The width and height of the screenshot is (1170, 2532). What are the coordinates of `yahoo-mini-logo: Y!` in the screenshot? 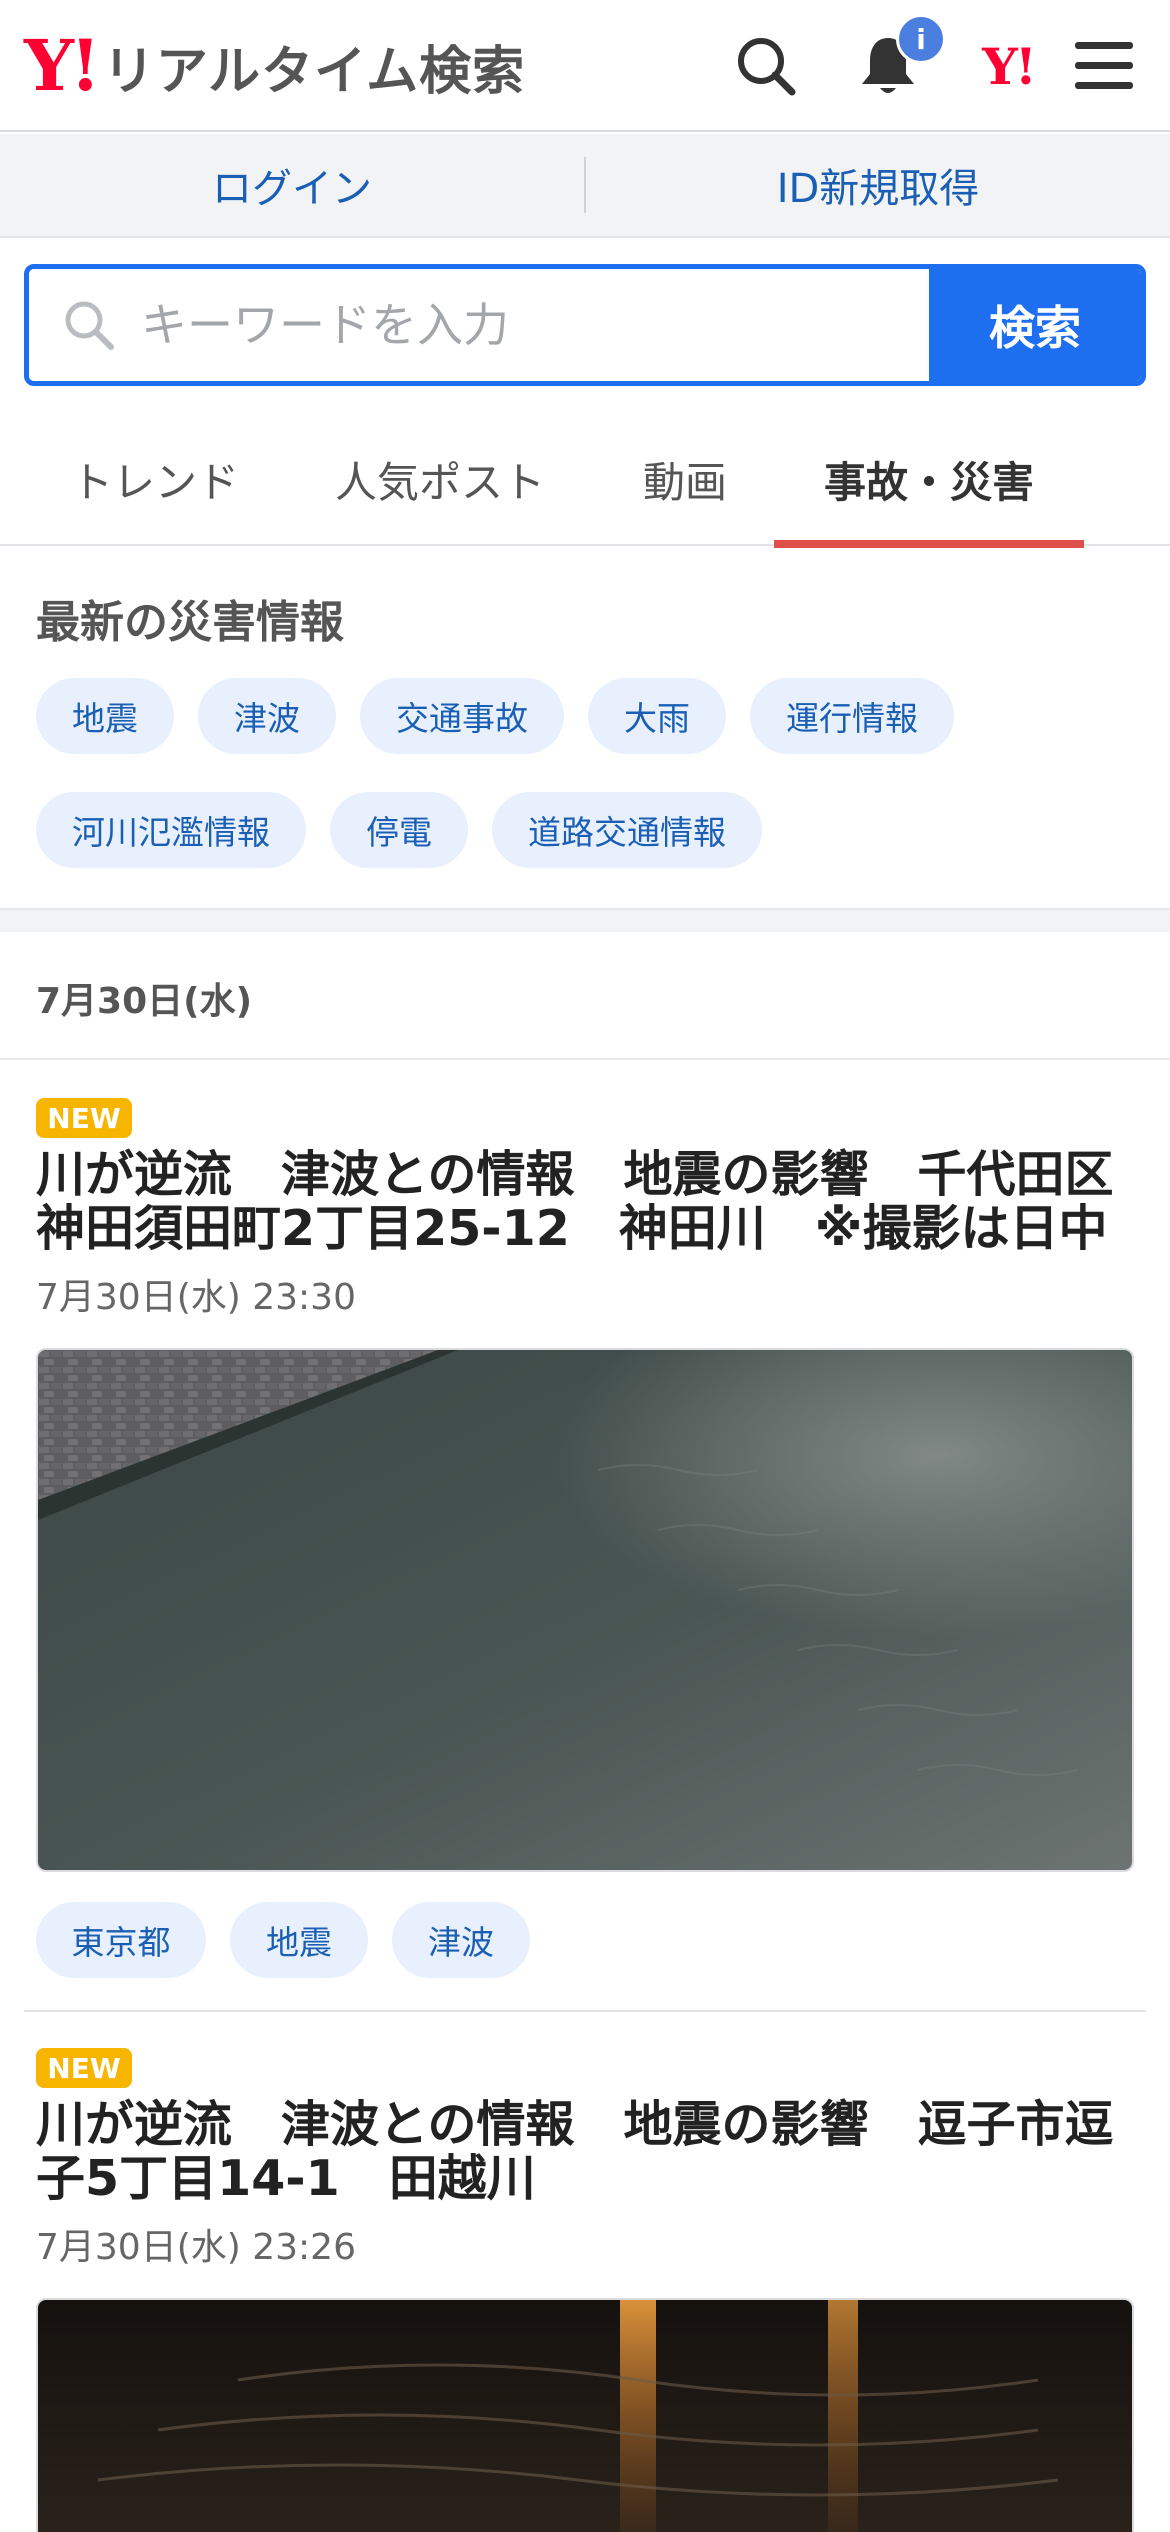 It's located at (1009, 66).